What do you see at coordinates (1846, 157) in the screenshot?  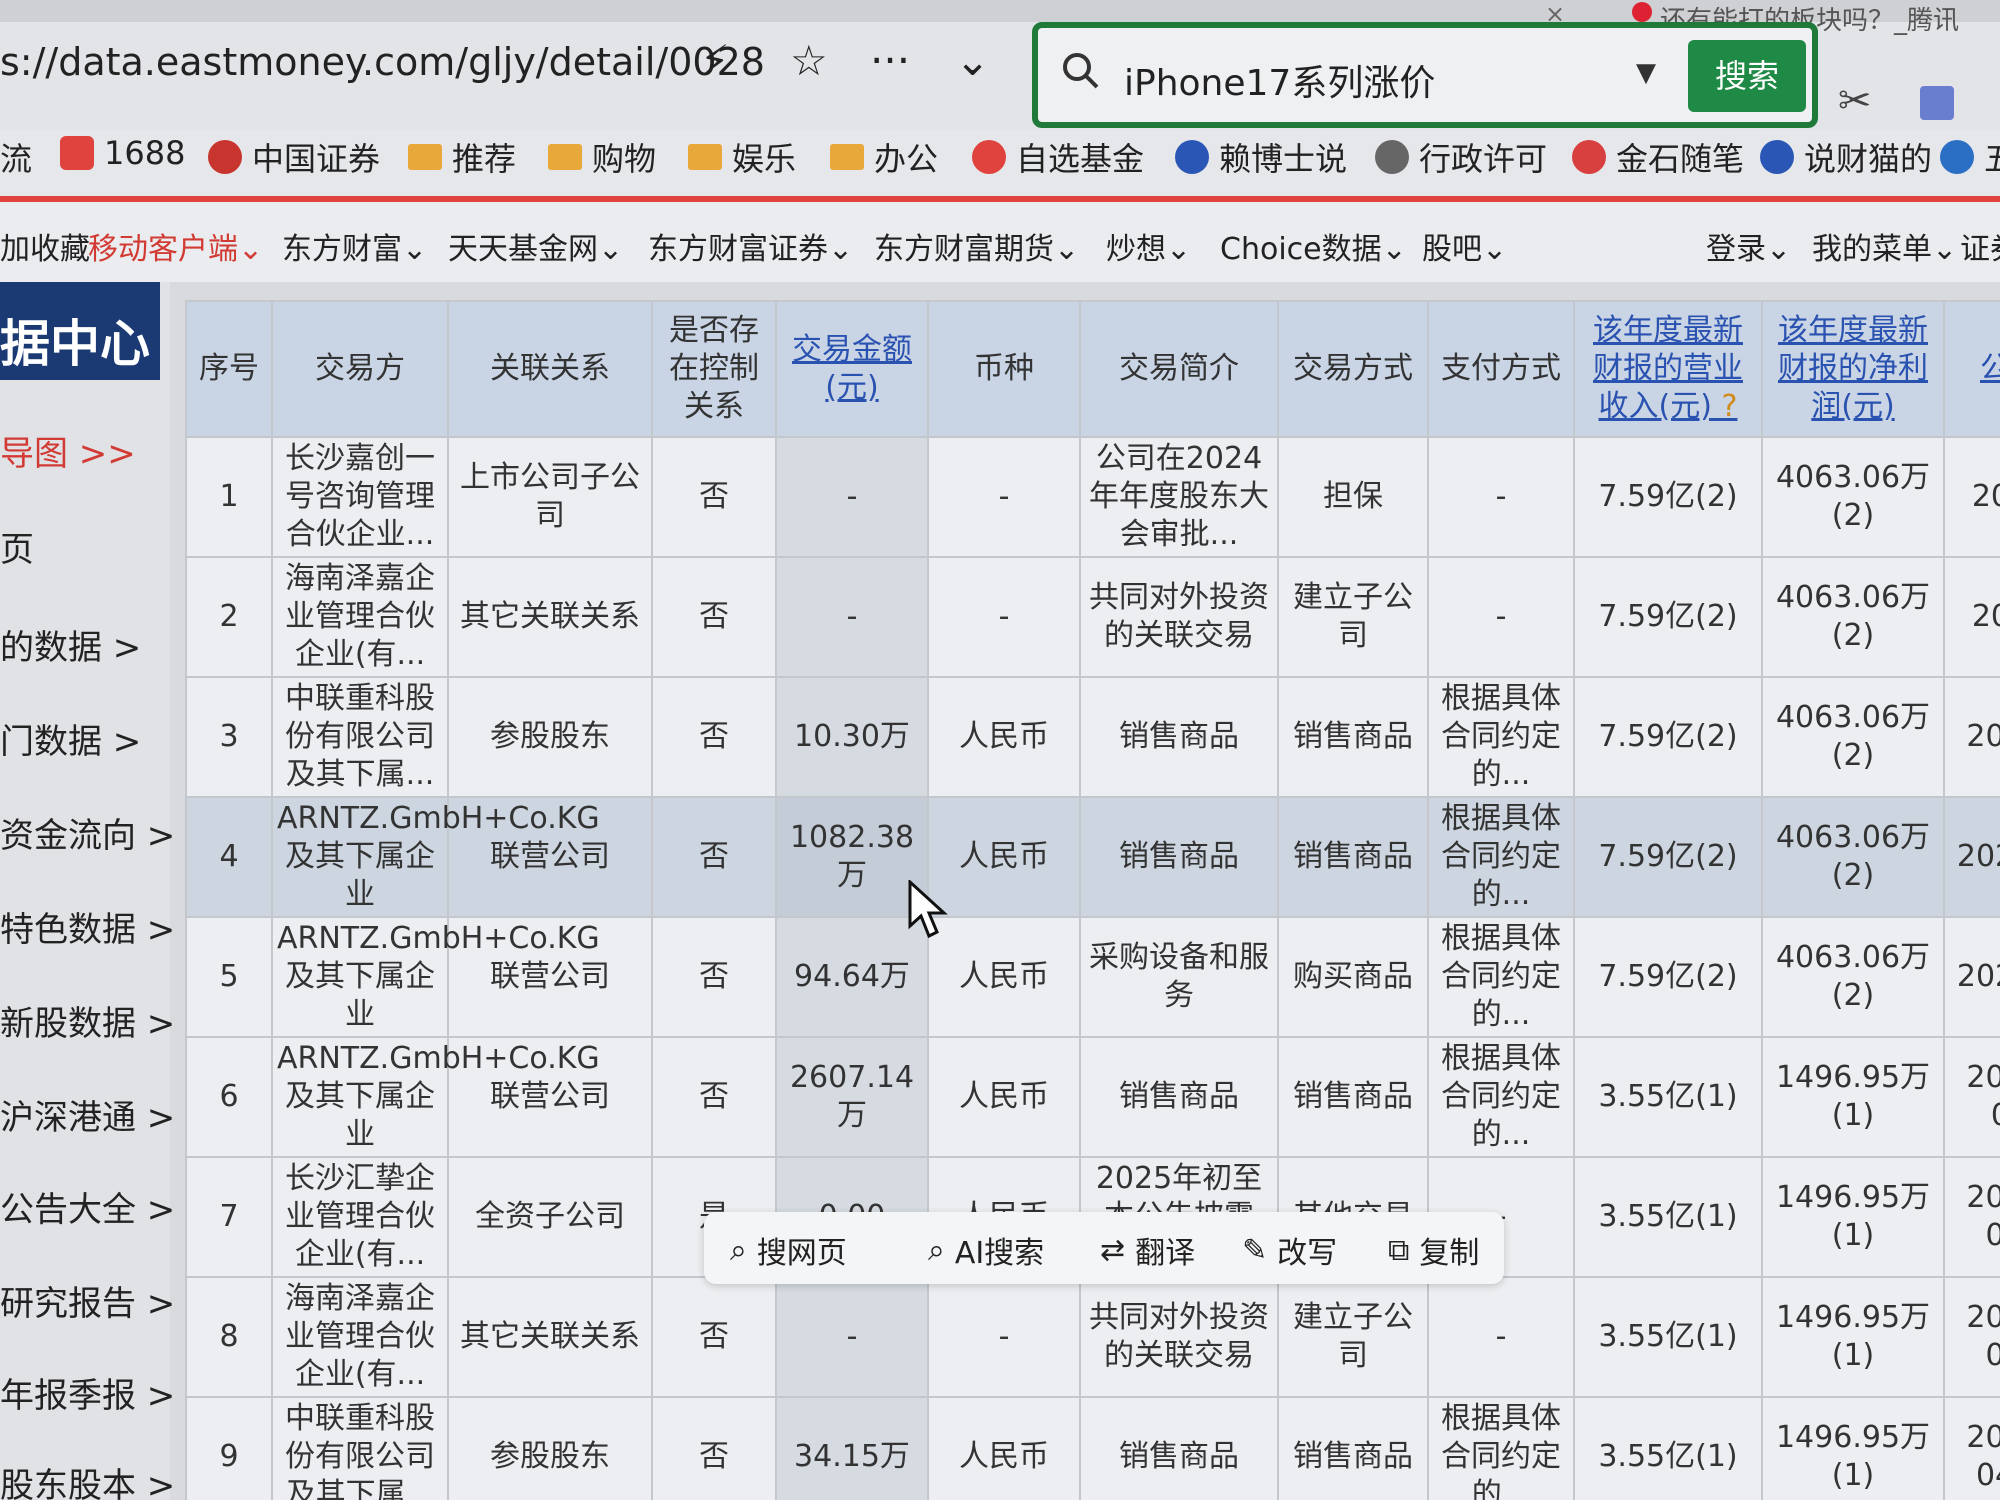 I see `bookmark-item: 说财猫的` at bounding box center [1846, 157].